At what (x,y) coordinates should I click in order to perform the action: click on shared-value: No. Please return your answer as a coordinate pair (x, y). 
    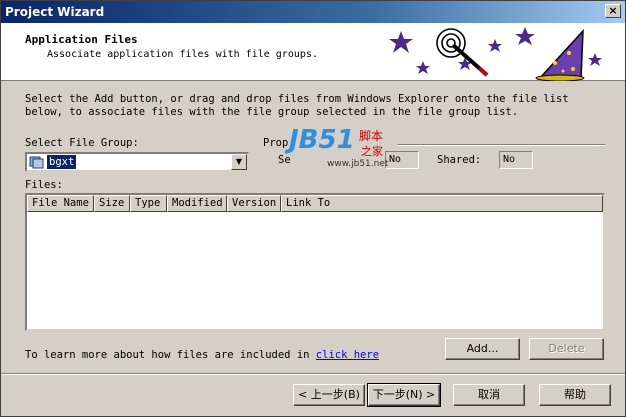
    Looking at the image, I should click on (516, 160).